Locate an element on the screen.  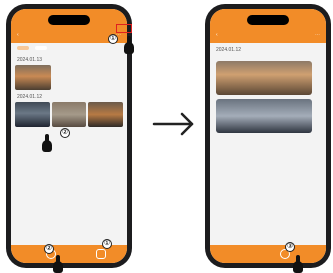
navbar: ‹ ⋯ is located at coordinates (268, 35).